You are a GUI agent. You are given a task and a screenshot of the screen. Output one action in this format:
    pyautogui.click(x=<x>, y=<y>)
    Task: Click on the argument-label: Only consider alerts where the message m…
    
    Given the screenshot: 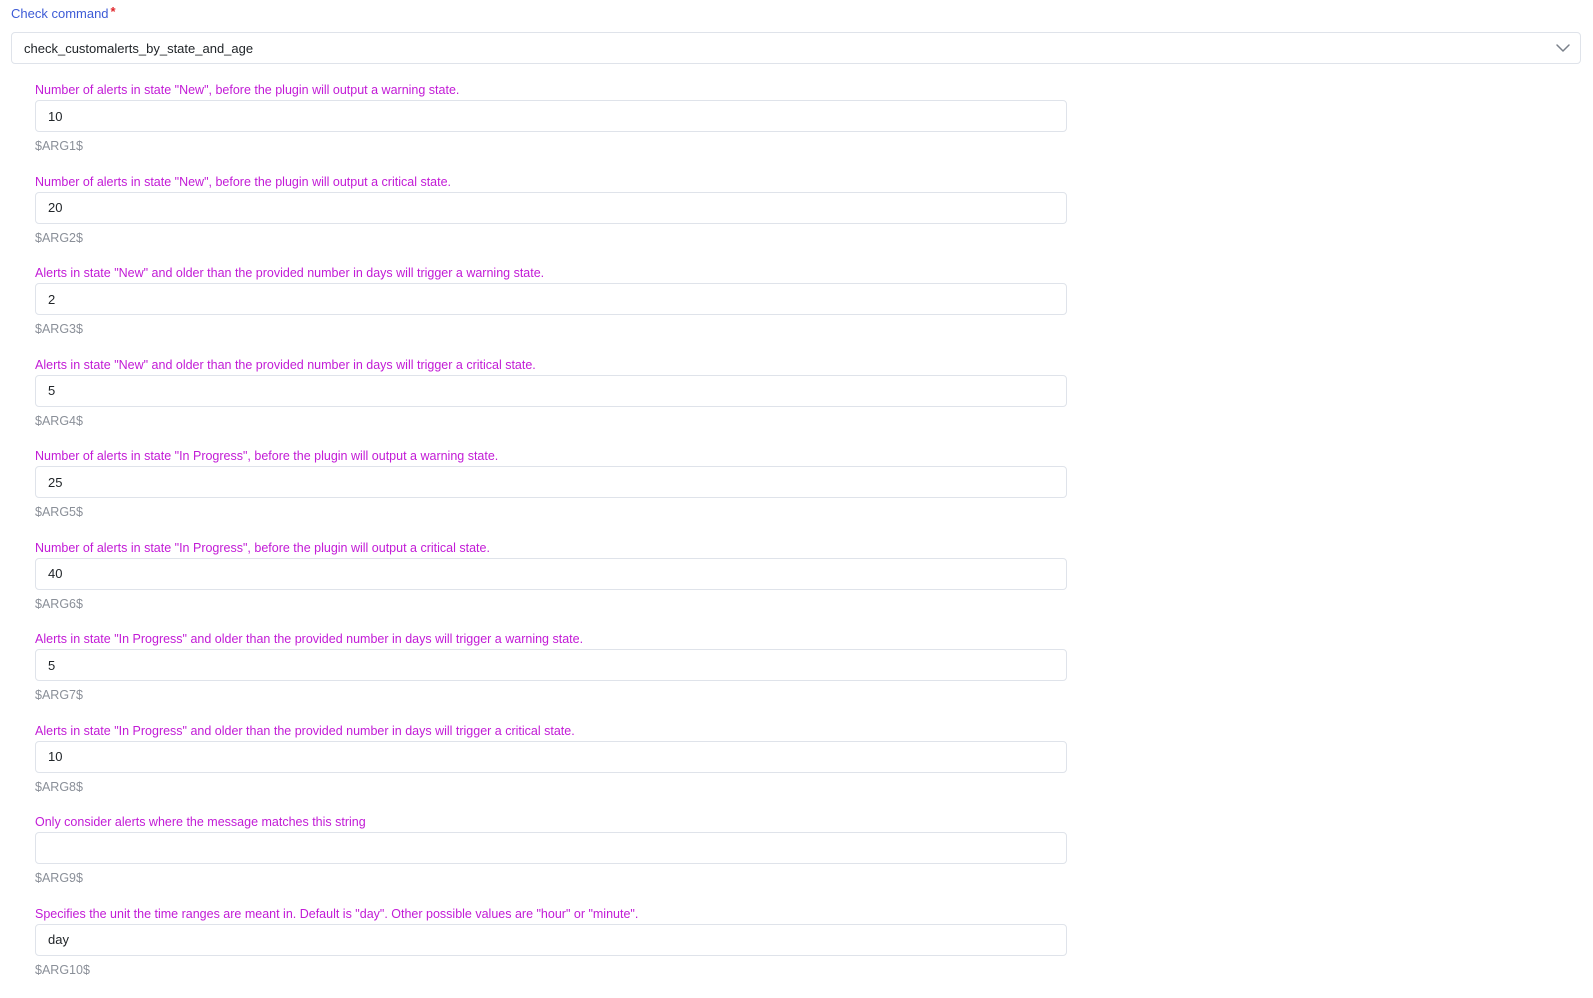 What is the action you would take?
    pyautogui.click(x=200, y=822)
    